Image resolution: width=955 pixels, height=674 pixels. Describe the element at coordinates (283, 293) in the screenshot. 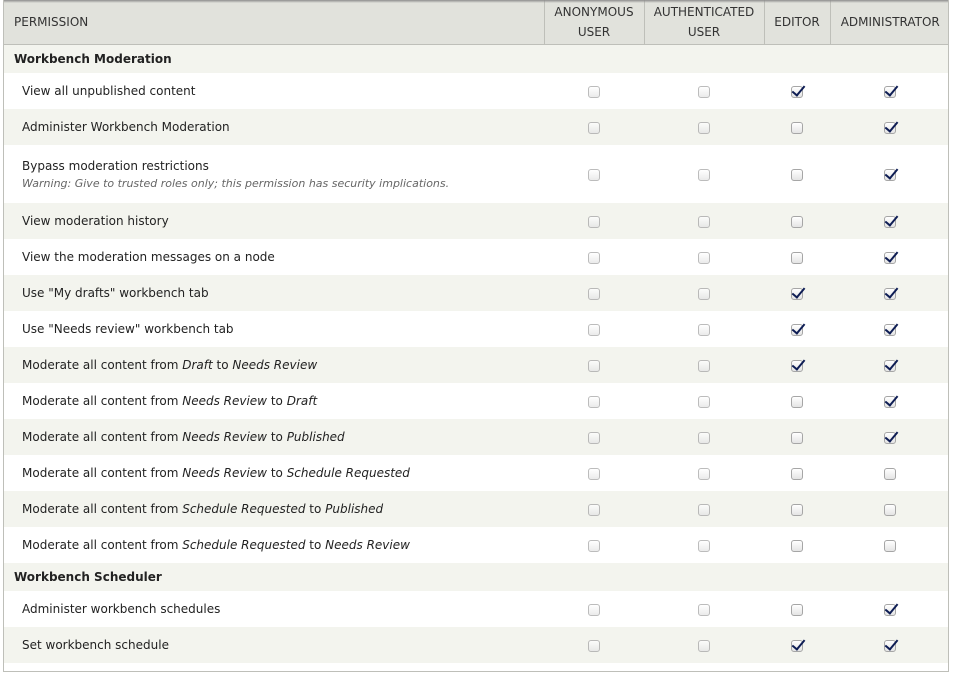

I see `permission-label: Use "My drafts" workbench tab` at that location.